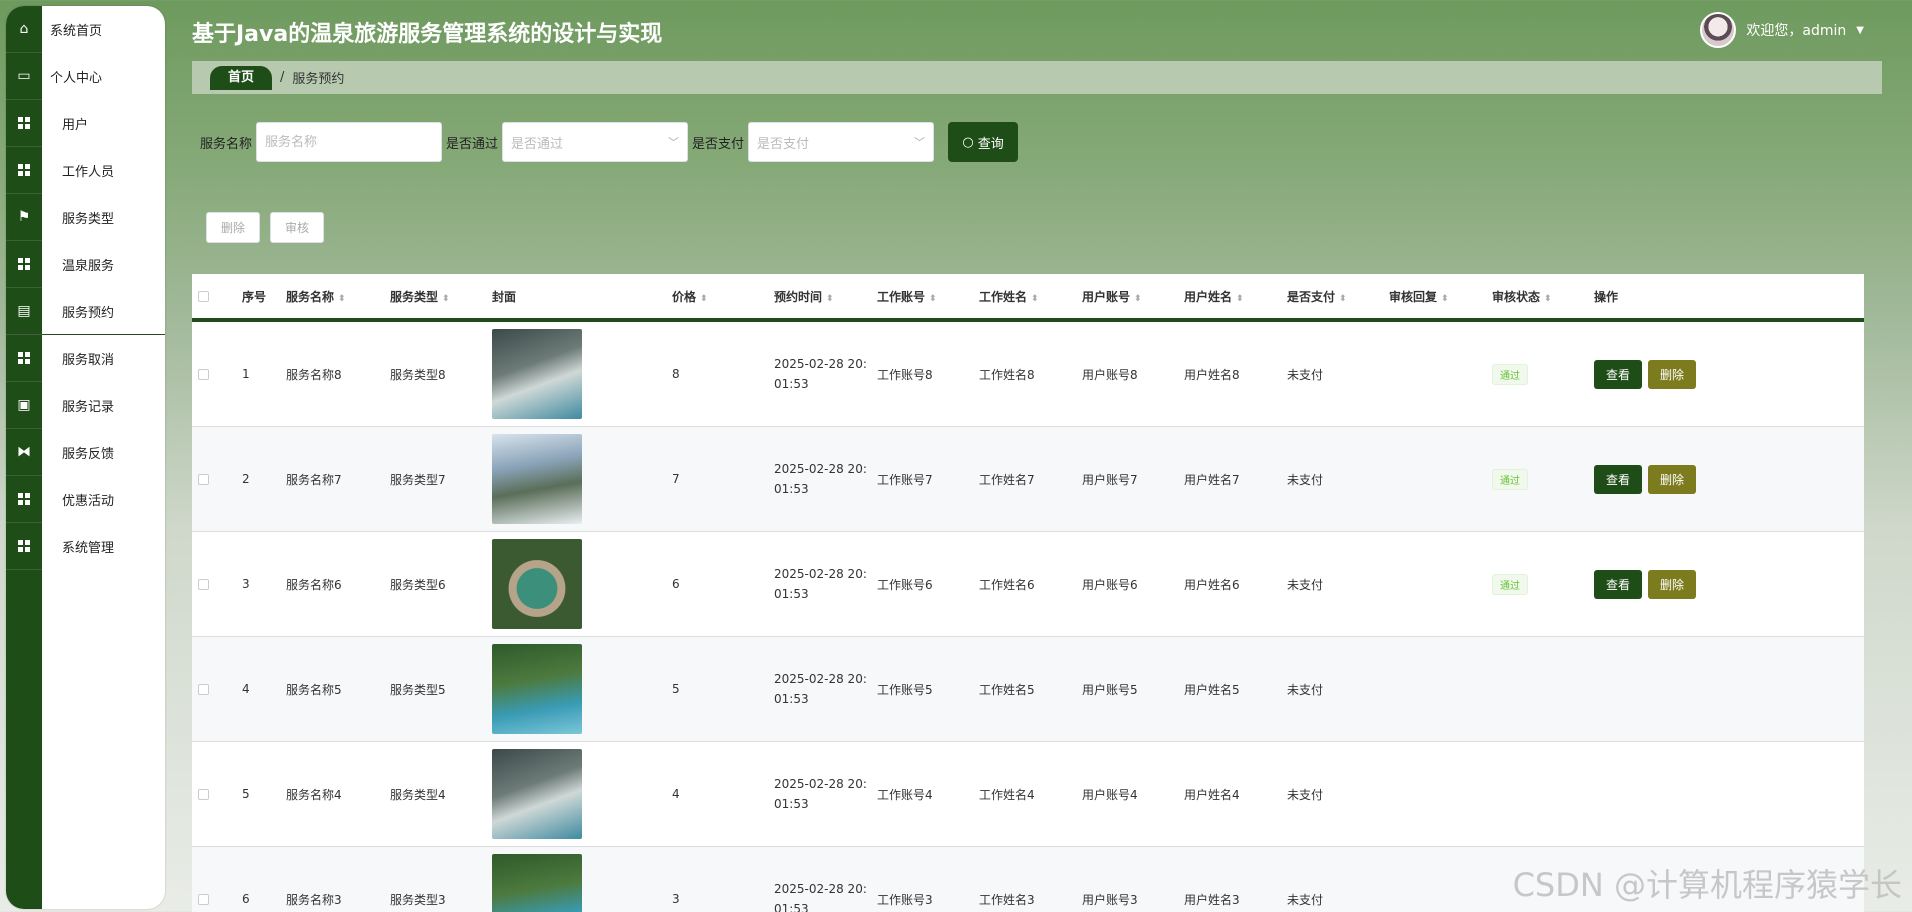 The image size is (1912, 912). Describe the element at coordinates (983, 142) in the screenshot. I see `search-button: ○ 查询` at that location.